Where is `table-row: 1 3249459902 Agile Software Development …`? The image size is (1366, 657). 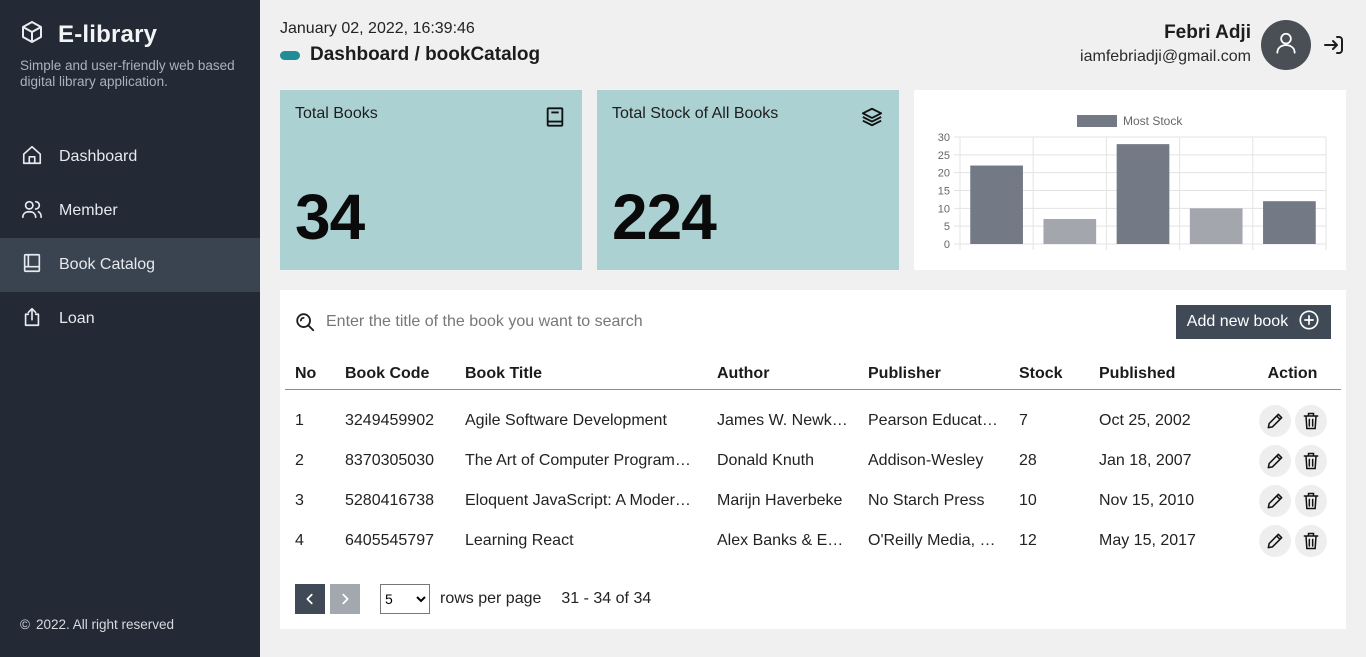
table-row: 1 3249459902 Agile Software Development … is located at coordinates (813, 415).